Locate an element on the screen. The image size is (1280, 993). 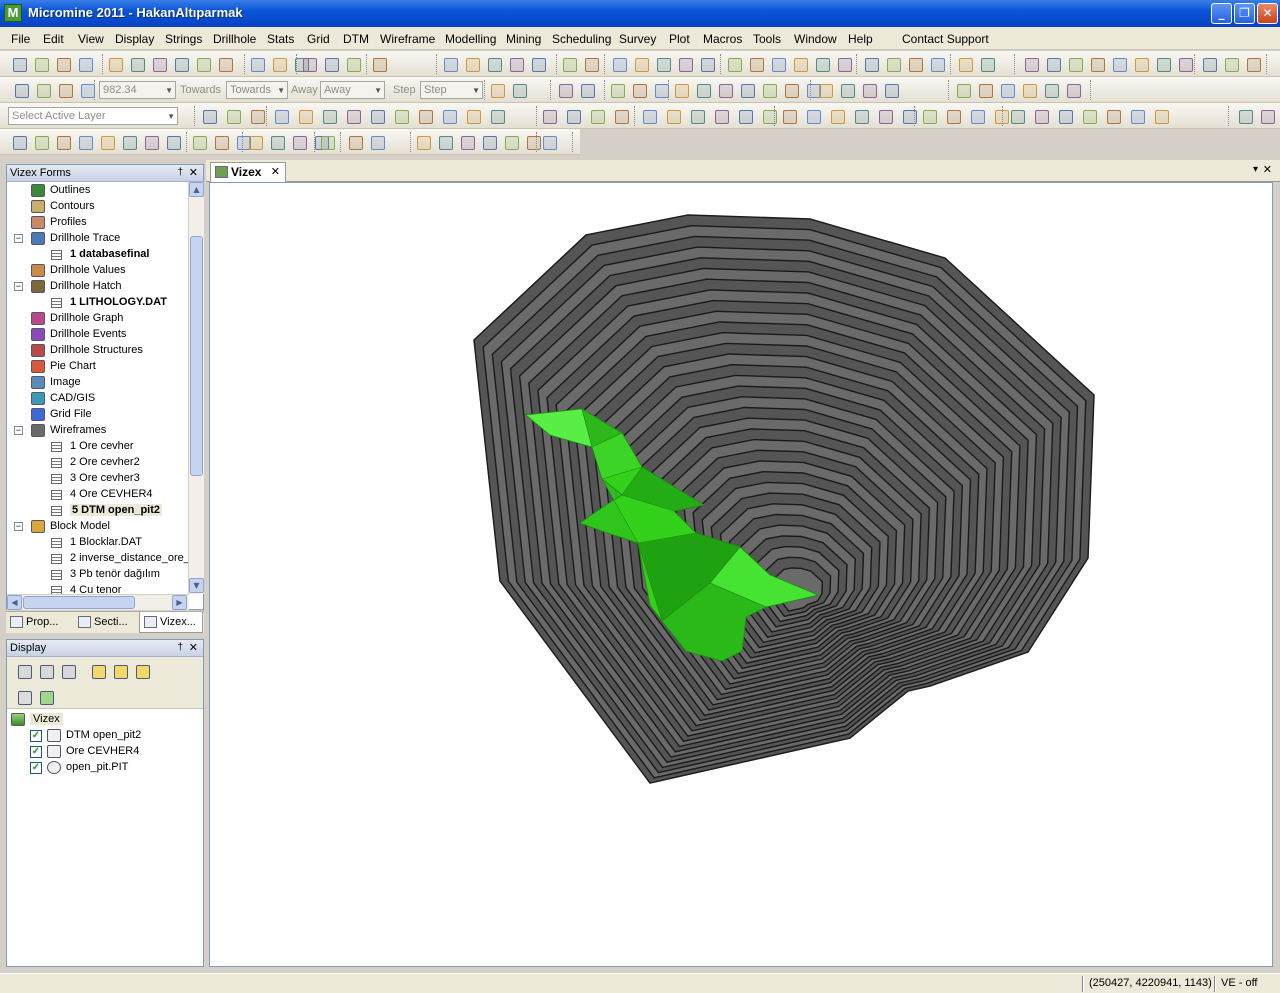
towards-combo: Towards ▼ is located at coordinates (257, 90).